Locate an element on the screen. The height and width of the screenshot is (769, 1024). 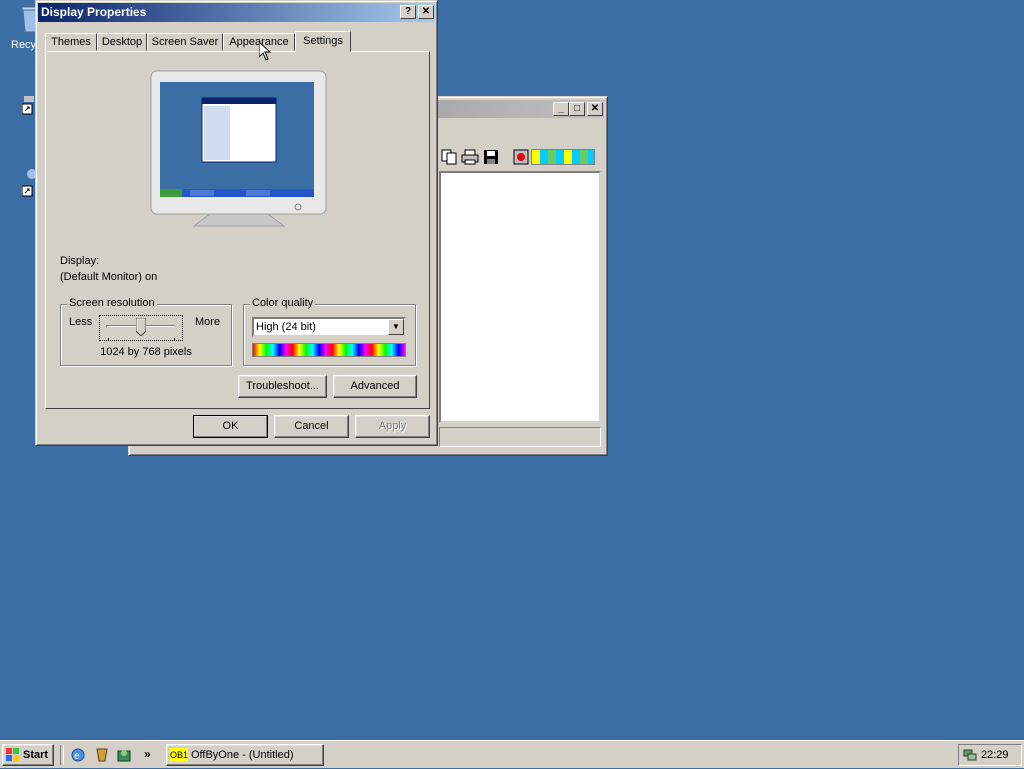
tab-themes: Themes is located at coordinates (71, 42).